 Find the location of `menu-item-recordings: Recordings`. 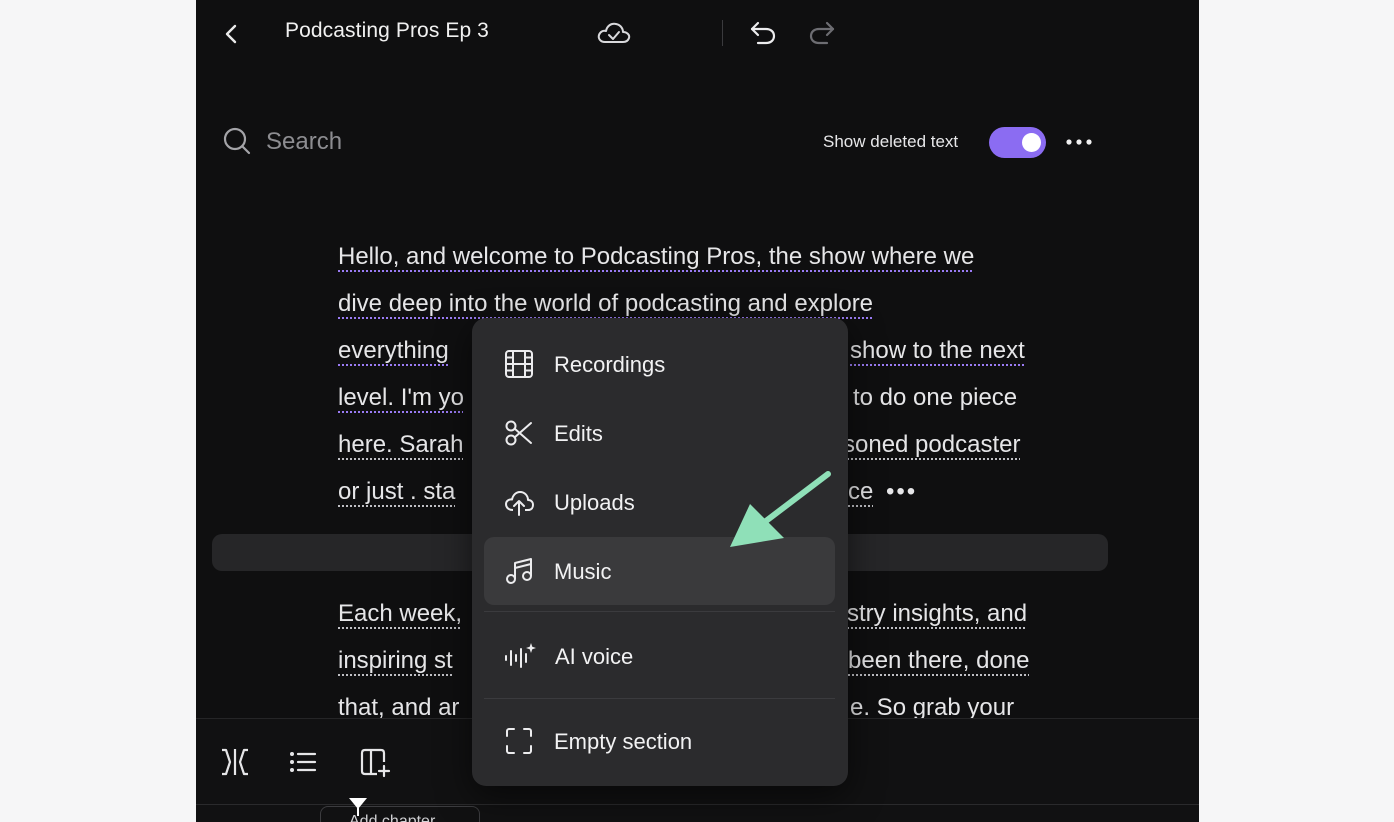

menu-item-recordings: Recordings is located at coordinates (659, 364).